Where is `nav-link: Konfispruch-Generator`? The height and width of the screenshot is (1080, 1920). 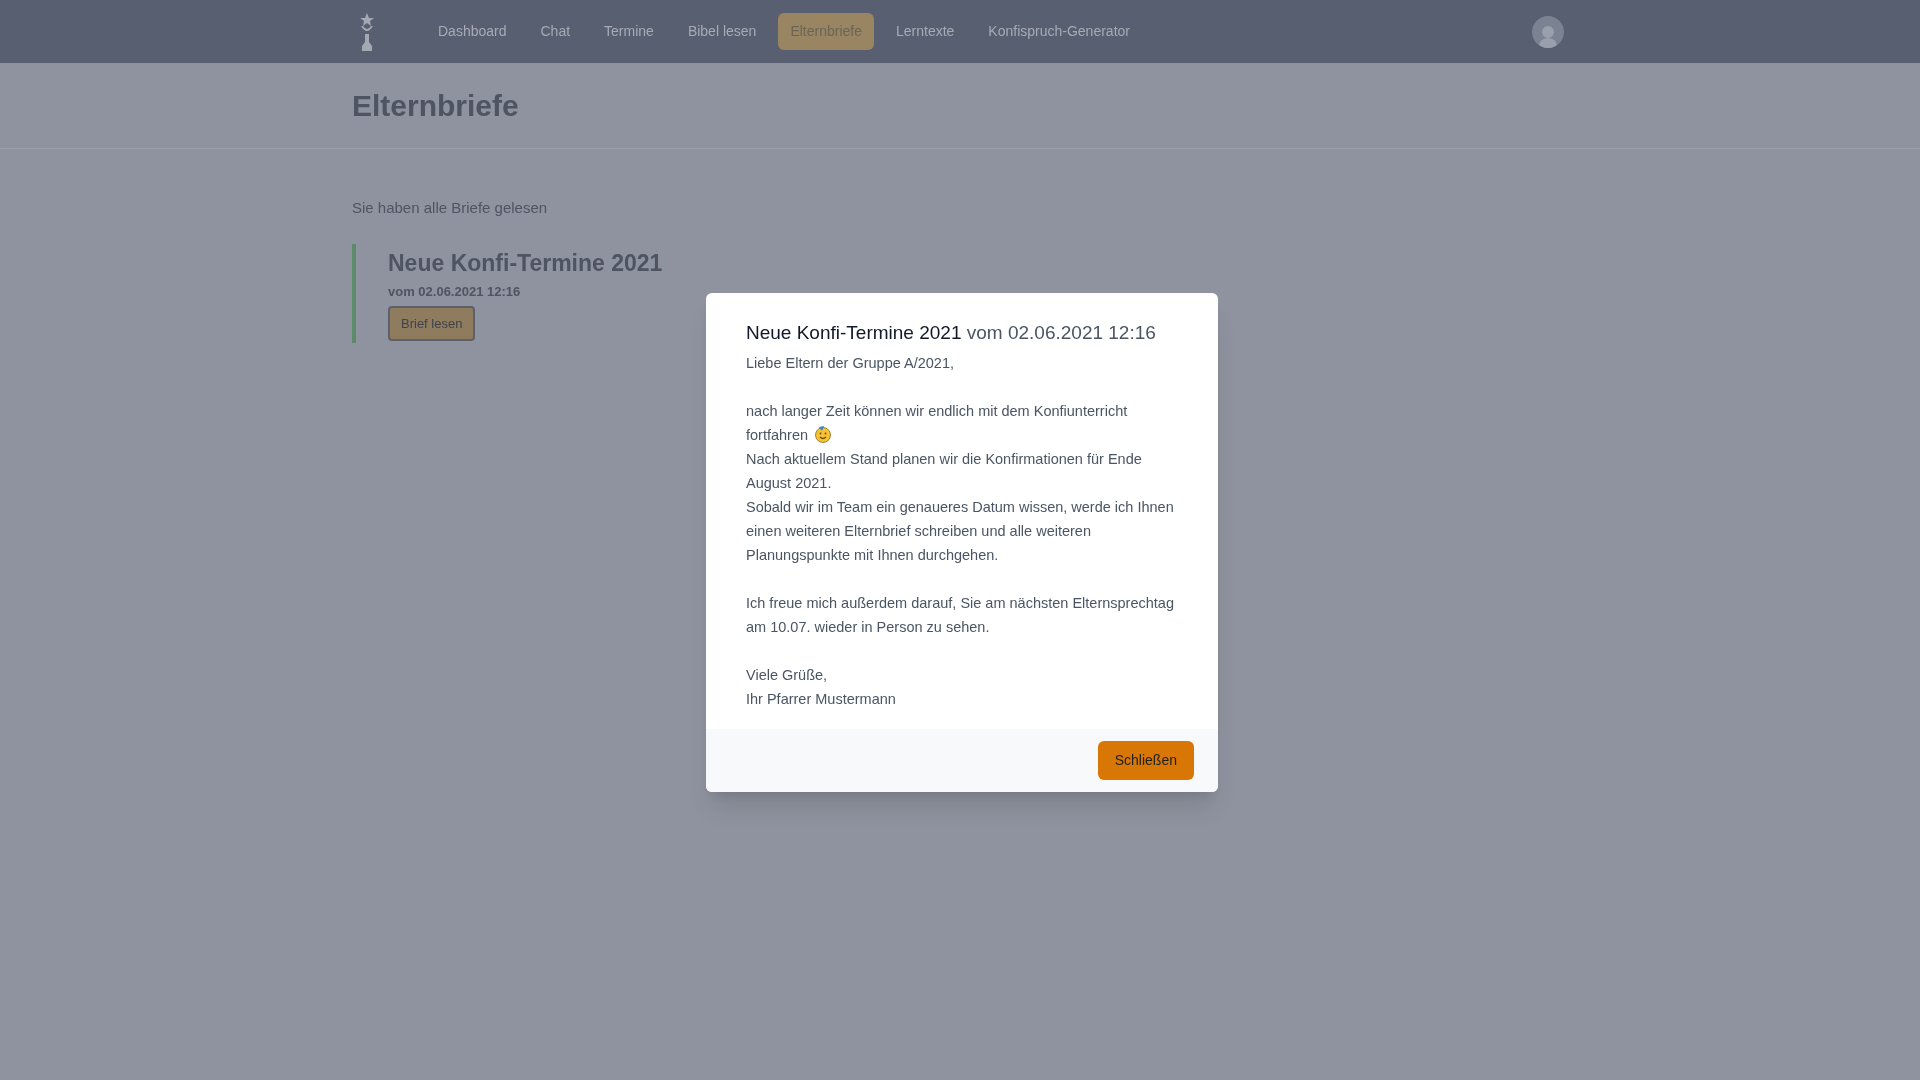
nav-link: Konfispruch-Generator is located at coordinates (1059, 31).